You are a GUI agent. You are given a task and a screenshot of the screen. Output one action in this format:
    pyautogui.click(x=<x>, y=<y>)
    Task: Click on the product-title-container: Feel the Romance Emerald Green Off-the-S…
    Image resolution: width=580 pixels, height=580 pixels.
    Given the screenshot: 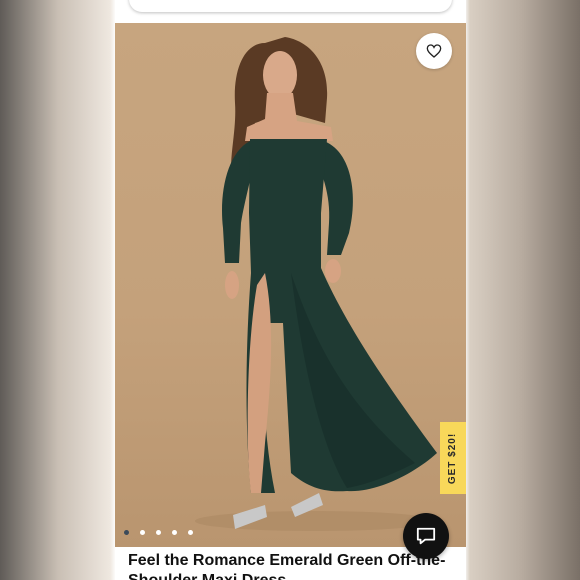 What is the action you would take?
    pyautogui.click(x=293, y=565)
    